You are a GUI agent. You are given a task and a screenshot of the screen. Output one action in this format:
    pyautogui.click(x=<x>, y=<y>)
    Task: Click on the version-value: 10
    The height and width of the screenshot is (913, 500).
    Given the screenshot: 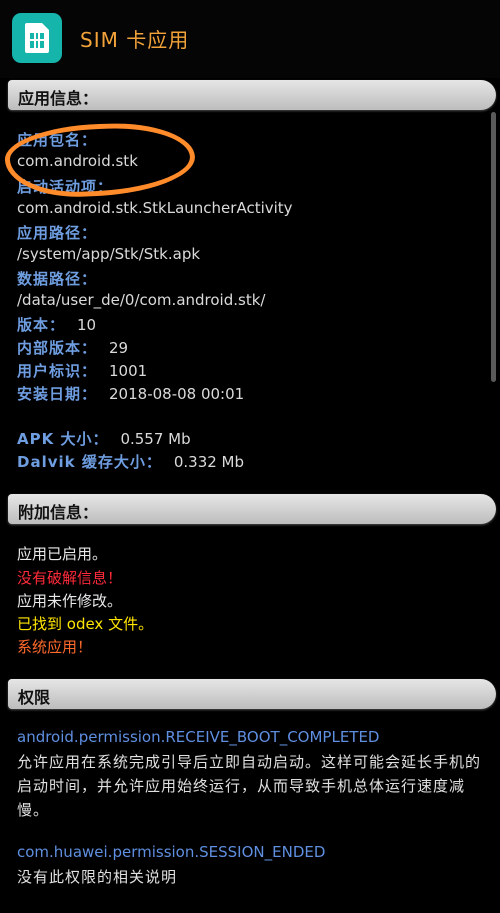 What is the action you would take?
    pyautogui.click(x=87, y=325)
    